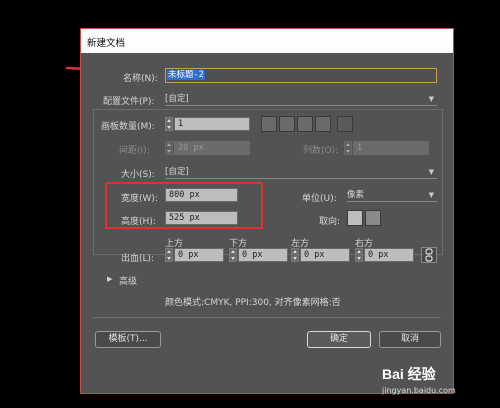 This screenshot has width=500, height=408. I want to click on bleed-top-stepper, so click(169, 255).